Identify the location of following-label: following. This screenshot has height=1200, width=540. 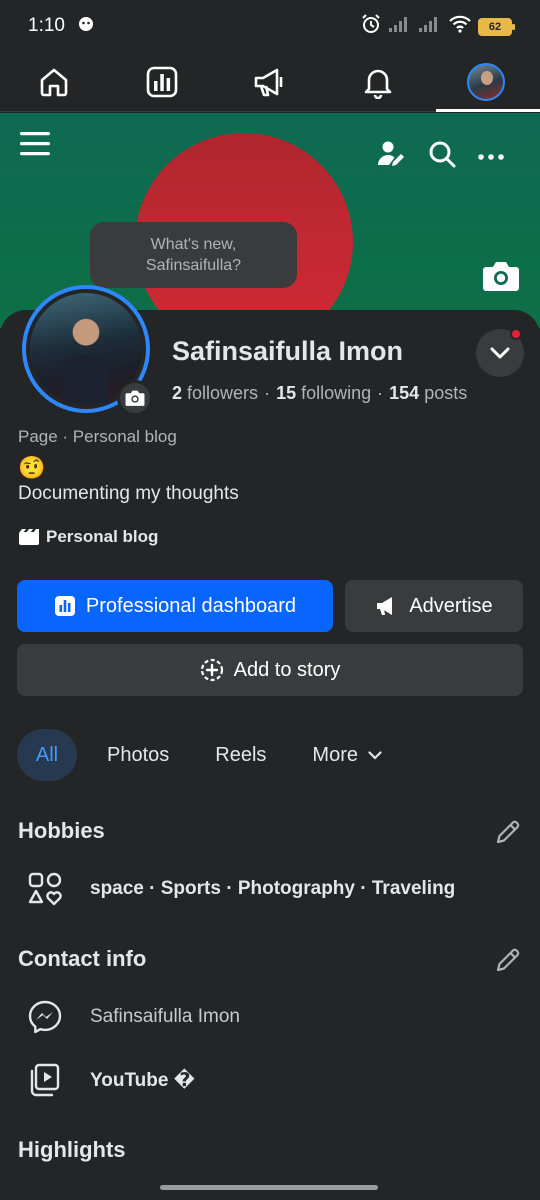
(336, 393).